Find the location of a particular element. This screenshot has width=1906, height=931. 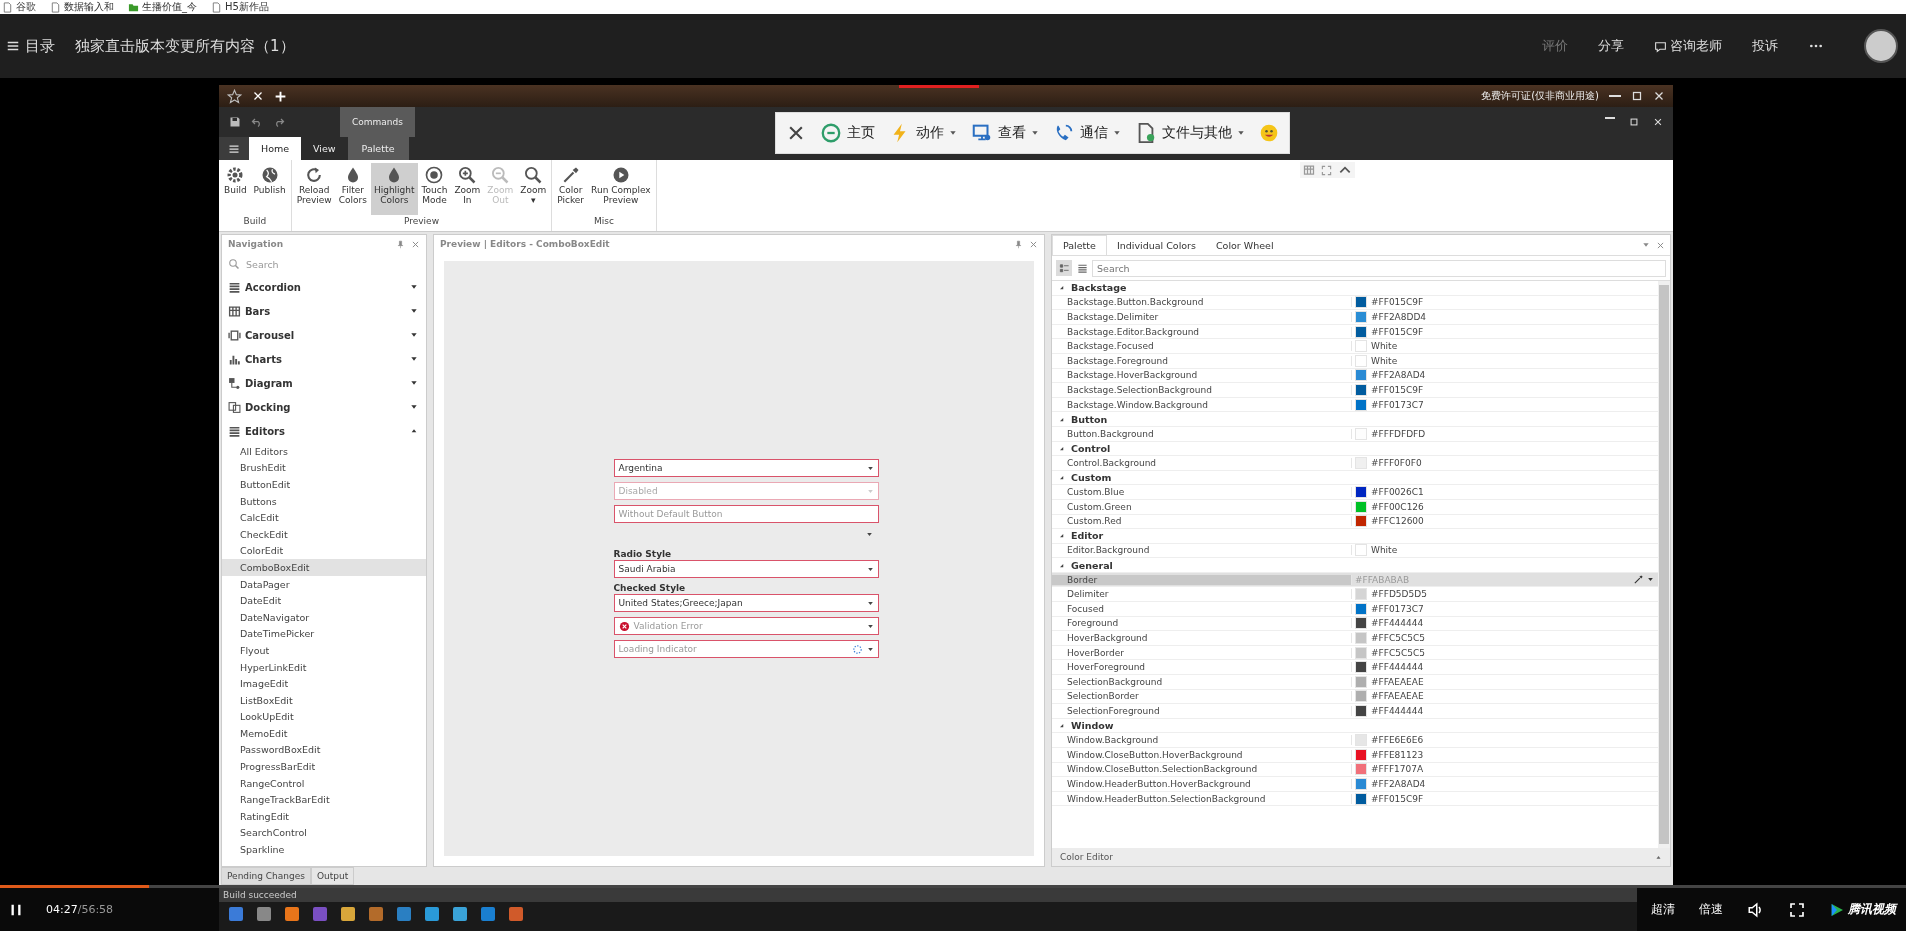

header-action: 咨询老师 is located at coordinates (1688, 46).